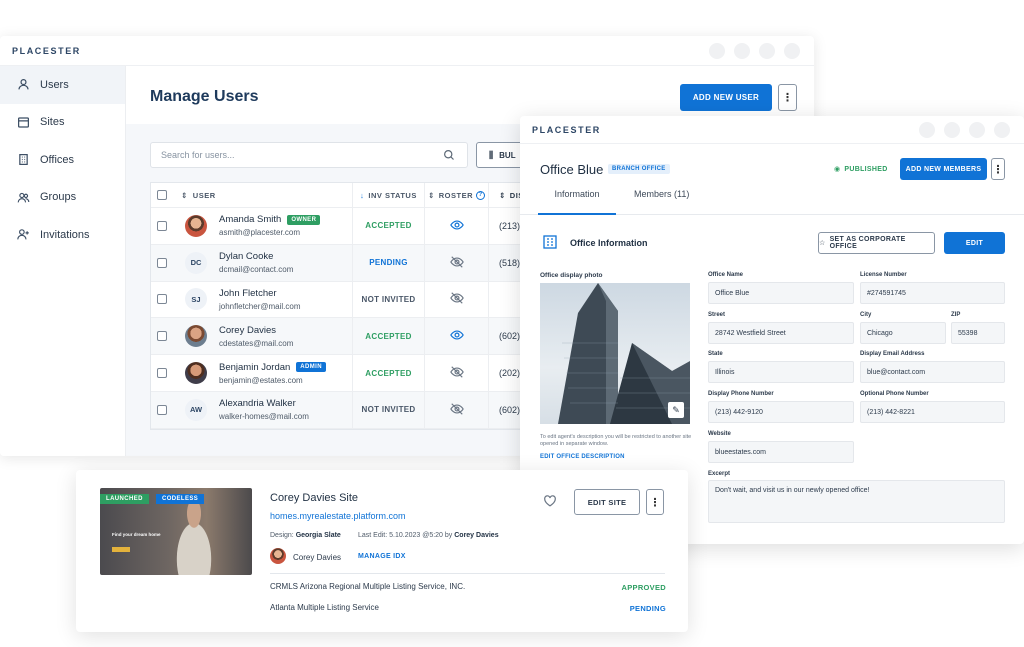  What do you see at coordinates (63, 261) in the screenshot?
I see `sidebar: Users Sites Offices Groups Invitations` at bounding box center [63, 261].